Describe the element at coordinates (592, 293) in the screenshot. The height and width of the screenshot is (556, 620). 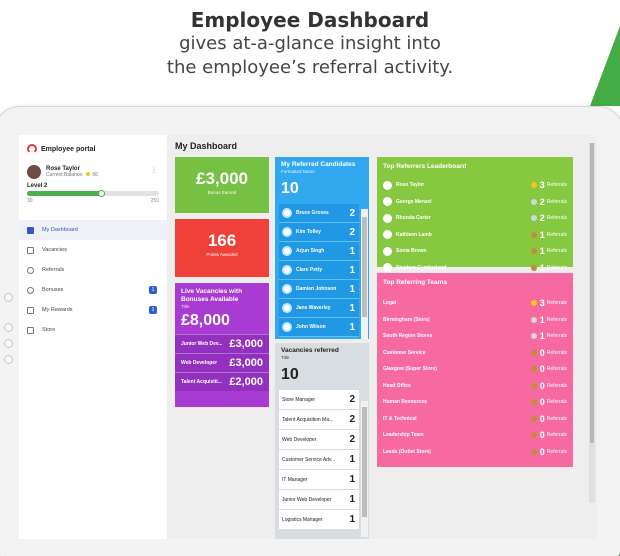
I see `main-scroll-thumb` at that location.